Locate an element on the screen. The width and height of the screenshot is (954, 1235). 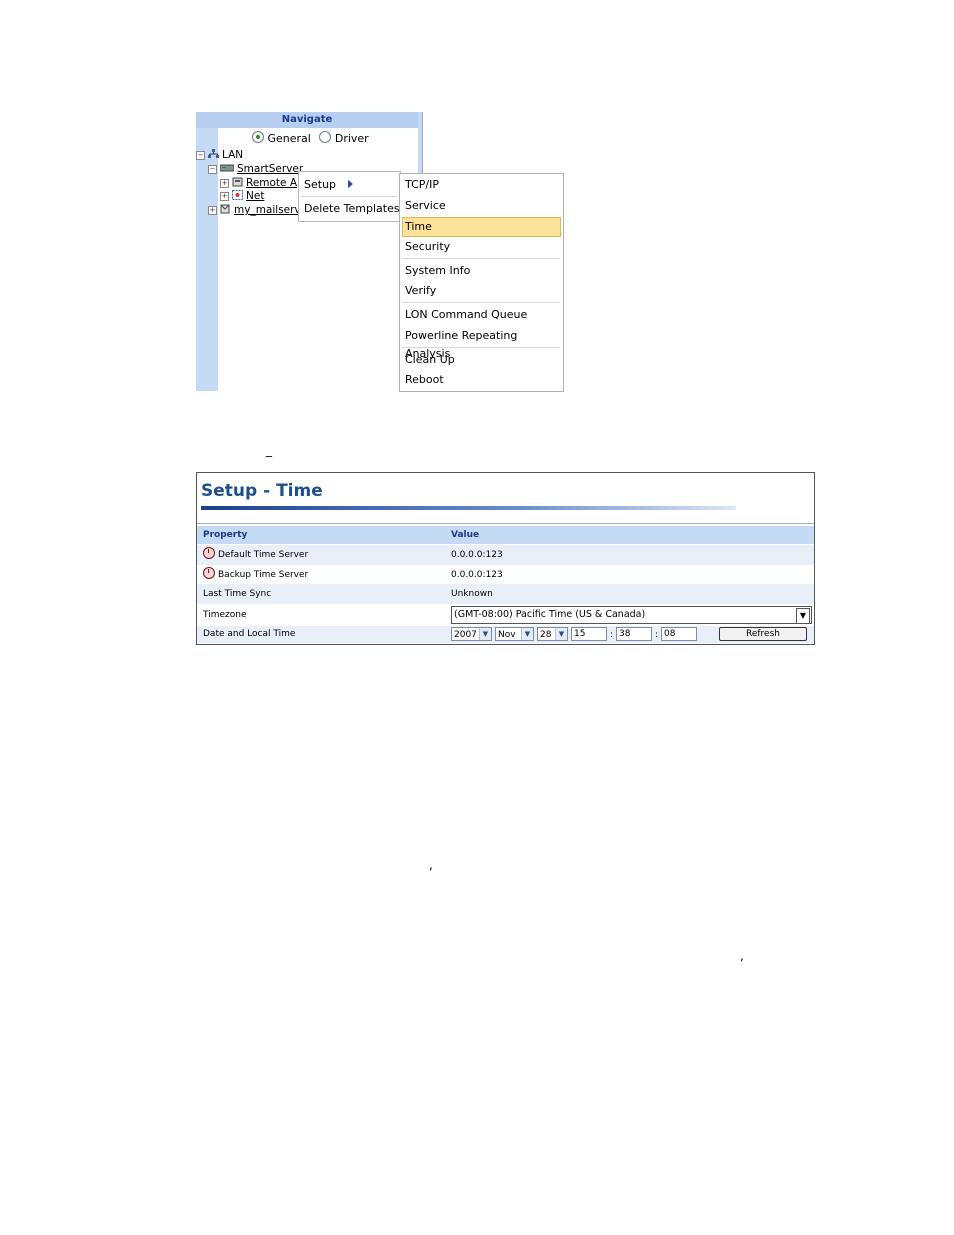
title-underline is located at coordinates (468, 508).